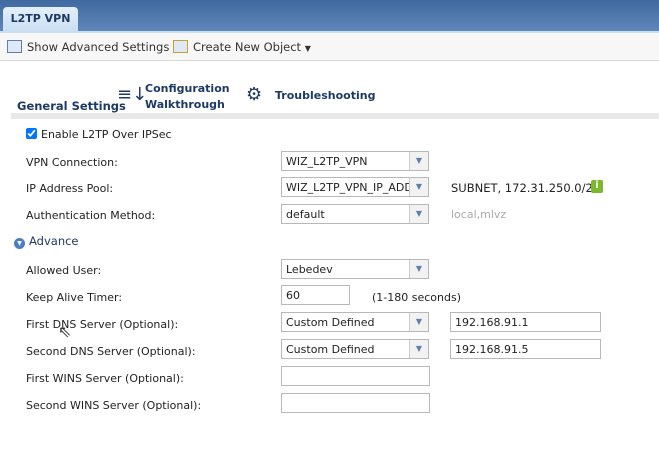  What do you see at coordinates (102, 324) in the screenshot?
I see `dns1-label: First DNS Server (Optional):` at bounding box center [102, 324].